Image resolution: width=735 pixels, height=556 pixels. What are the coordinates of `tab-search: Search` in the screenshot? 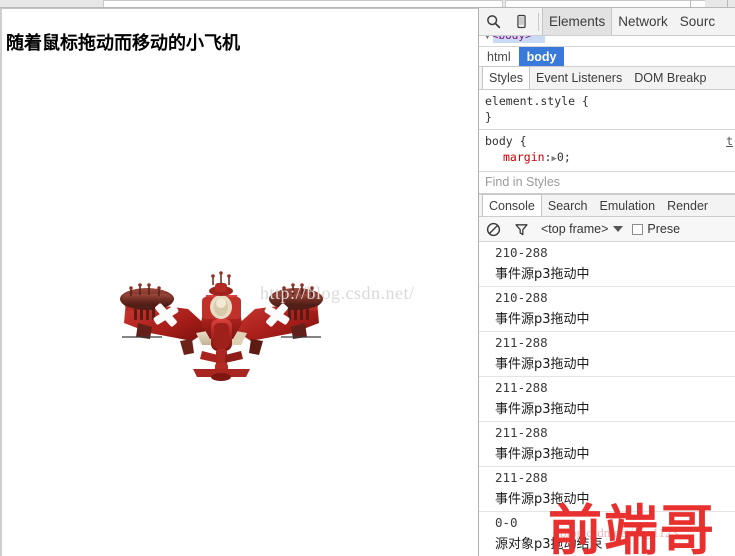 It's located at (568, 205).